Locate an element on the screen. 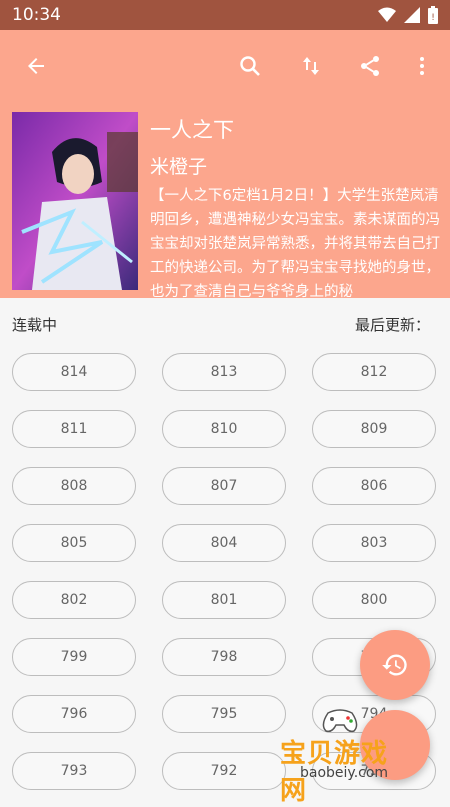 Image resolution: width=450 pixels, height=807 pixels. share-button is located at coordinates (370, 66).